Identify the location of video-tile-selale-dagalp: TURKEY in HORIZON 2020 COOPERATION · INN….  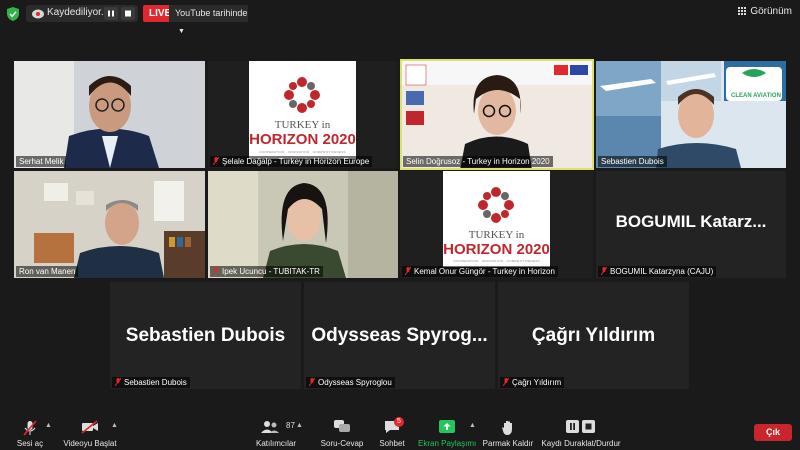
(302, 114).